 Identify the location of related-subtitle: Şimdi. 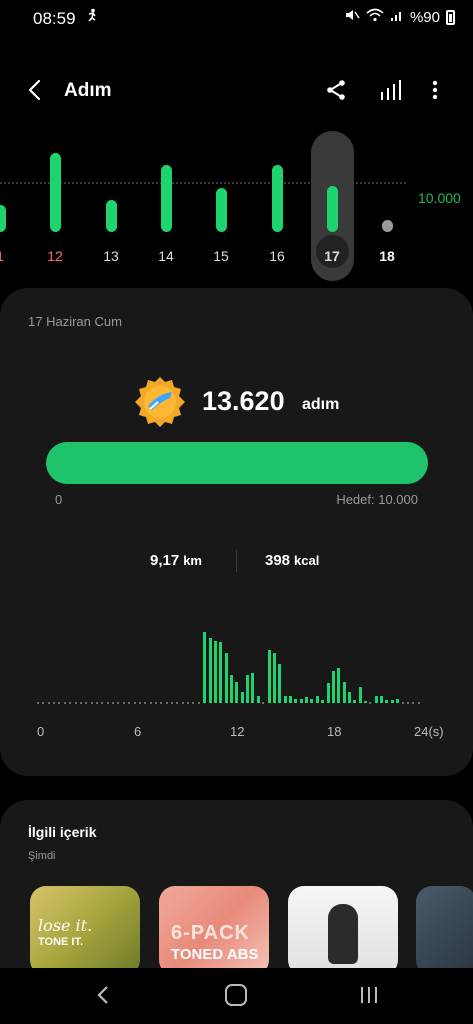
(42, 856).